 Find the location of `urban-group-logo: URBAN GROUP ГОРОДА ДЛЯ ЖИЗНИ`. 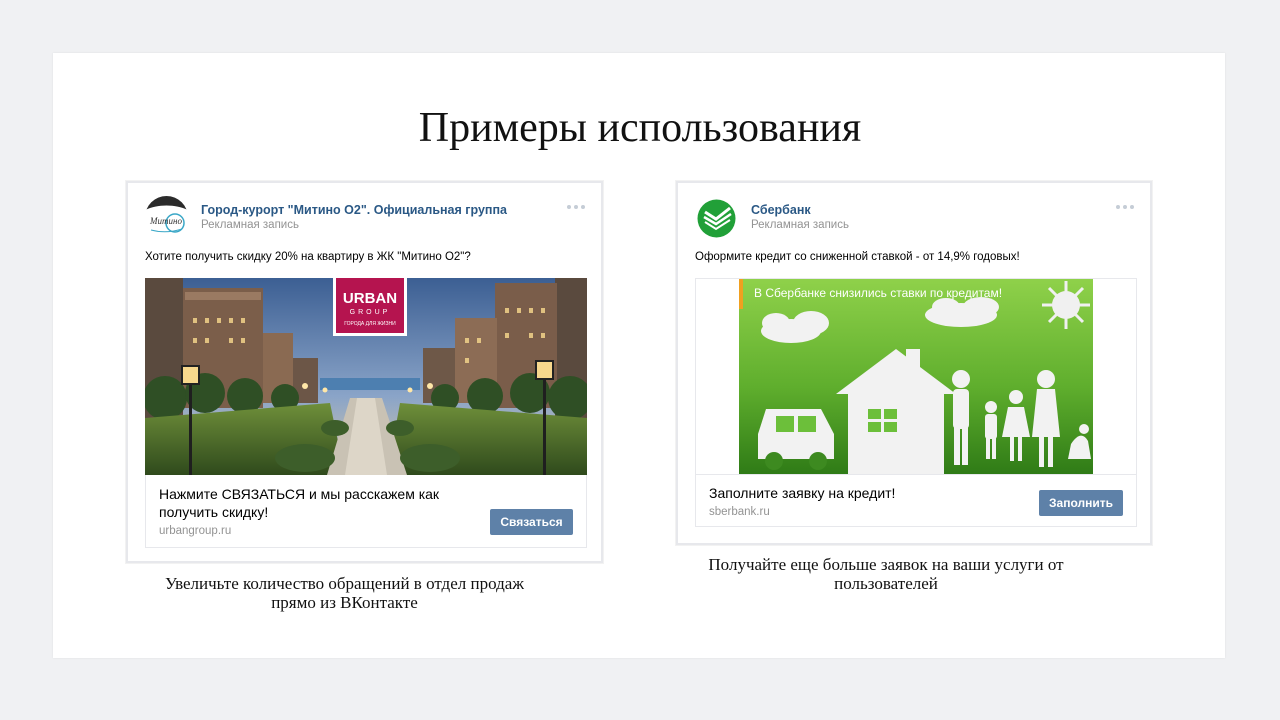

urban-group-logo: URBAN GROUP ГОРОДА ДЛЯ ЖИЗНИ is located at coordinates (370, 307).